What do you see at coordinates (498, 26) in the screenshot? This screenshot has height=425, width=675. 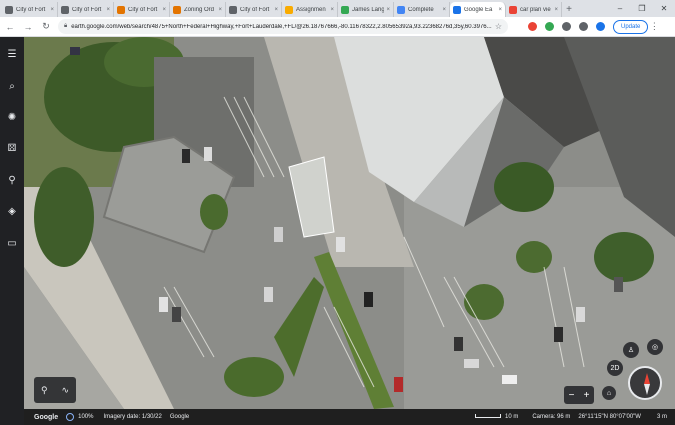 I see `bookmark-star-icon: ☆` at bounding box center [498, 26].